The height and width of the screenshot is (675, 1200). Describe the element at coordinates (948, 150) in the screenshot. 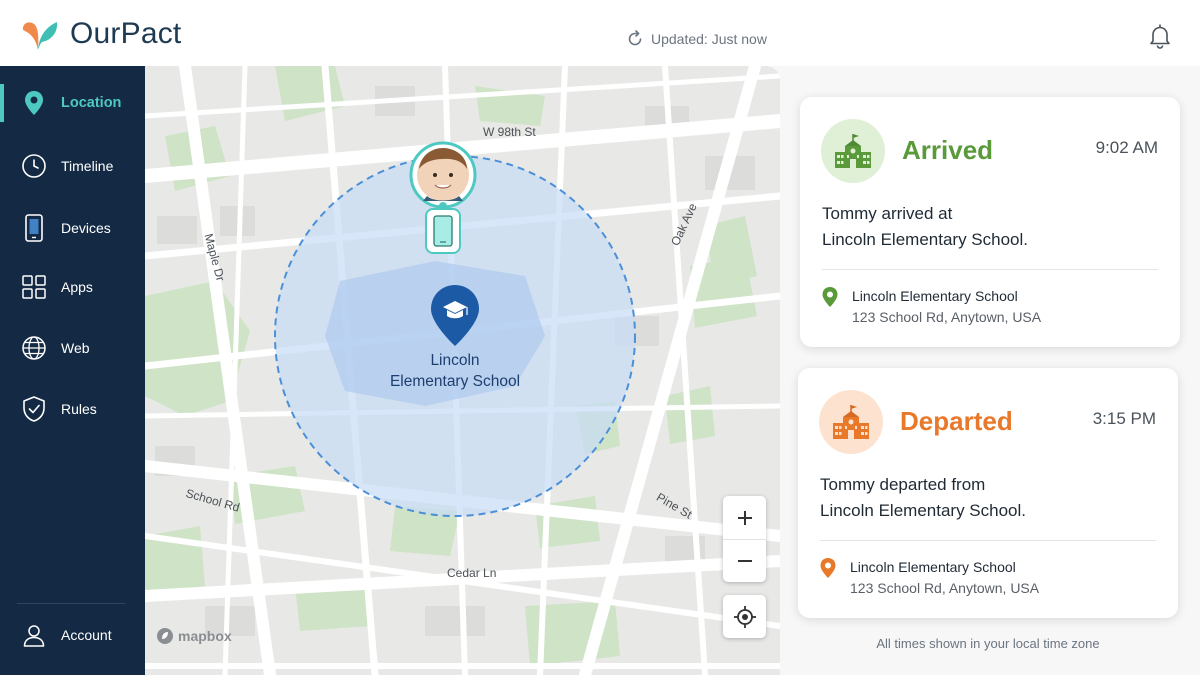

I see `event-status: Arrived` at that location.